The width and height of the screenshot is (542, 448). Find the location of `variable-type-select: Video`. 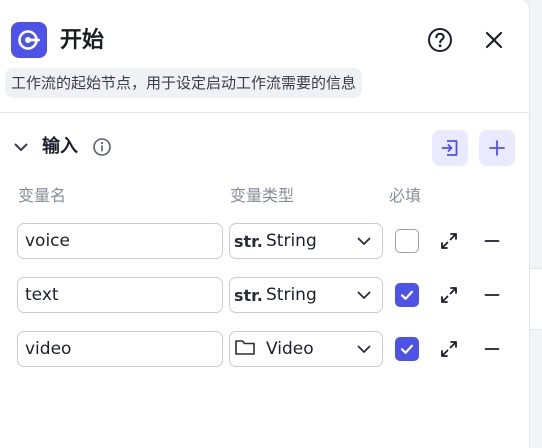

variable-type-select: Video is located at coordinates (306, 349).